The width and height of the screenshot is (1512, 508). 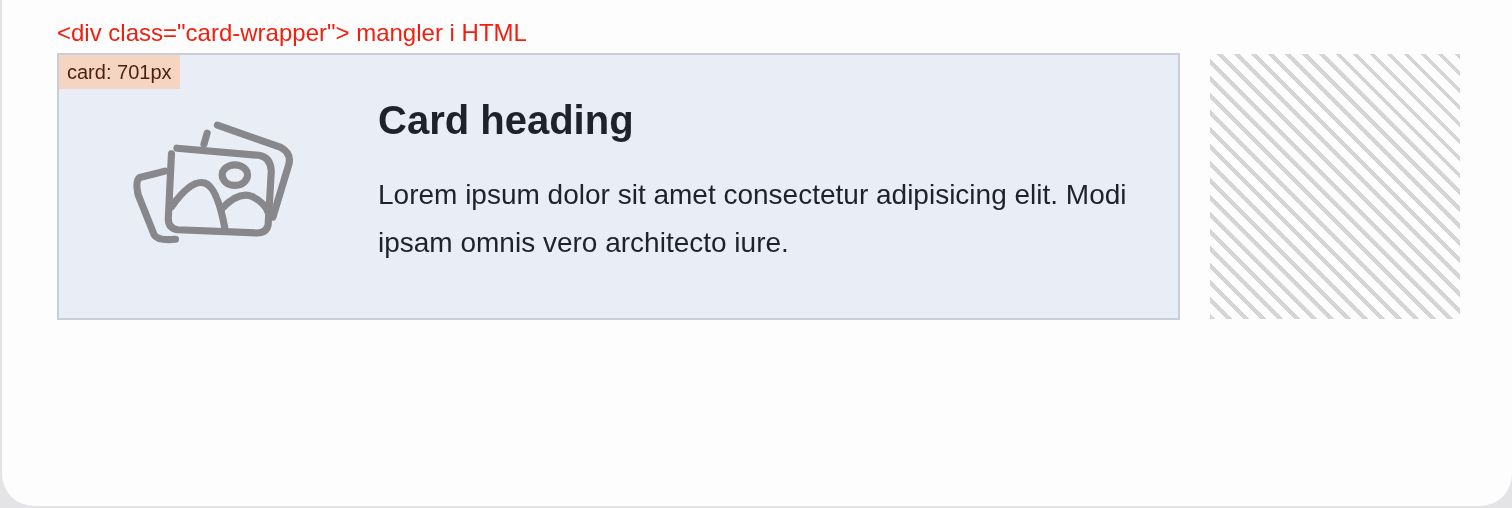 What do you see at coordinates (753, 218) in the screenshot?
I see `card-text: Lorem ipsum dolor sit amet consectetur adipisicing elit. Modi ipsam omnis vero architecto iure.` at bounding box center [753, 218].